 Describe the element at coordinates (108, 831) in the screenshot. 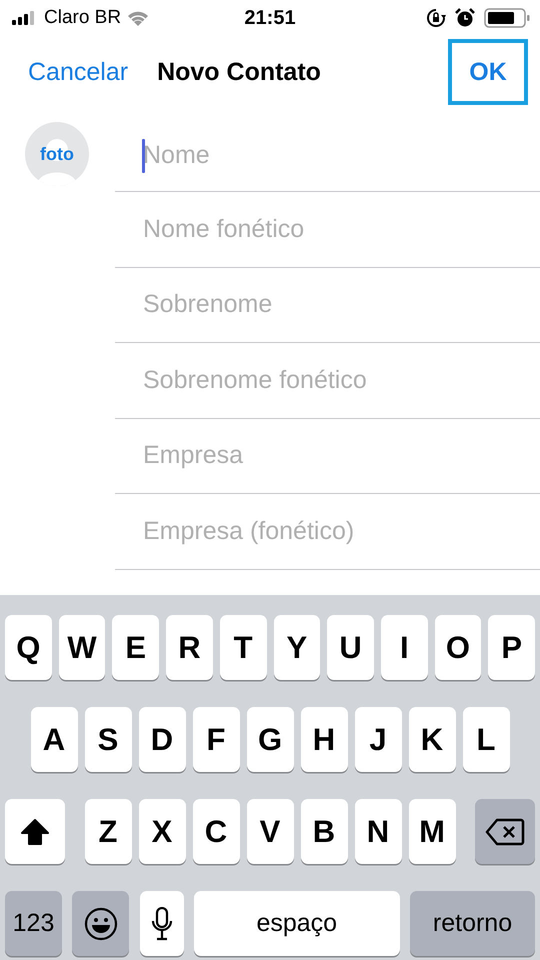

I see `letter-key: Z` at that location.